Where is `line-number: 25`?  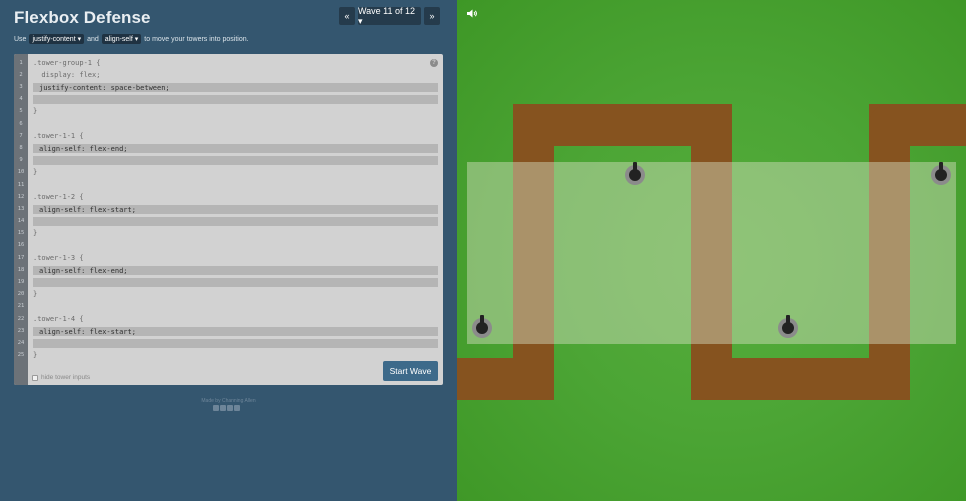 line-number: 25 is located at coordinates (21, 355).